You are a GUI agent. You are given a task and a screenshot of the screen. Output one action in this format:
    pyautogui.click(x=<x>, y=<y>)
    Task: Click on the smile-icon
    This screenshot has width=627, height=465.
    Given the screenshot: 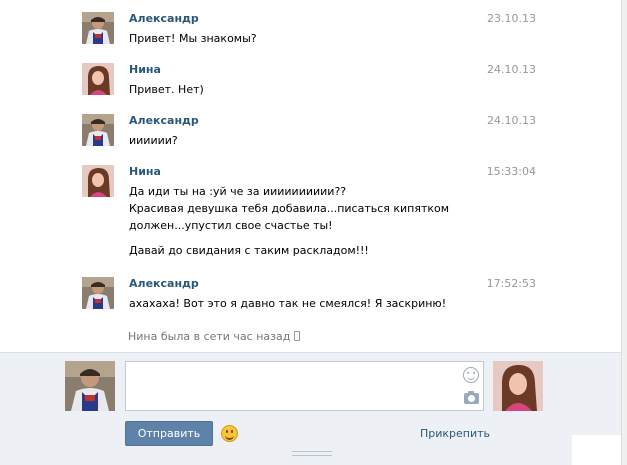 What is the action you would take?
    pyautogui.click(x=471, y=375)
    